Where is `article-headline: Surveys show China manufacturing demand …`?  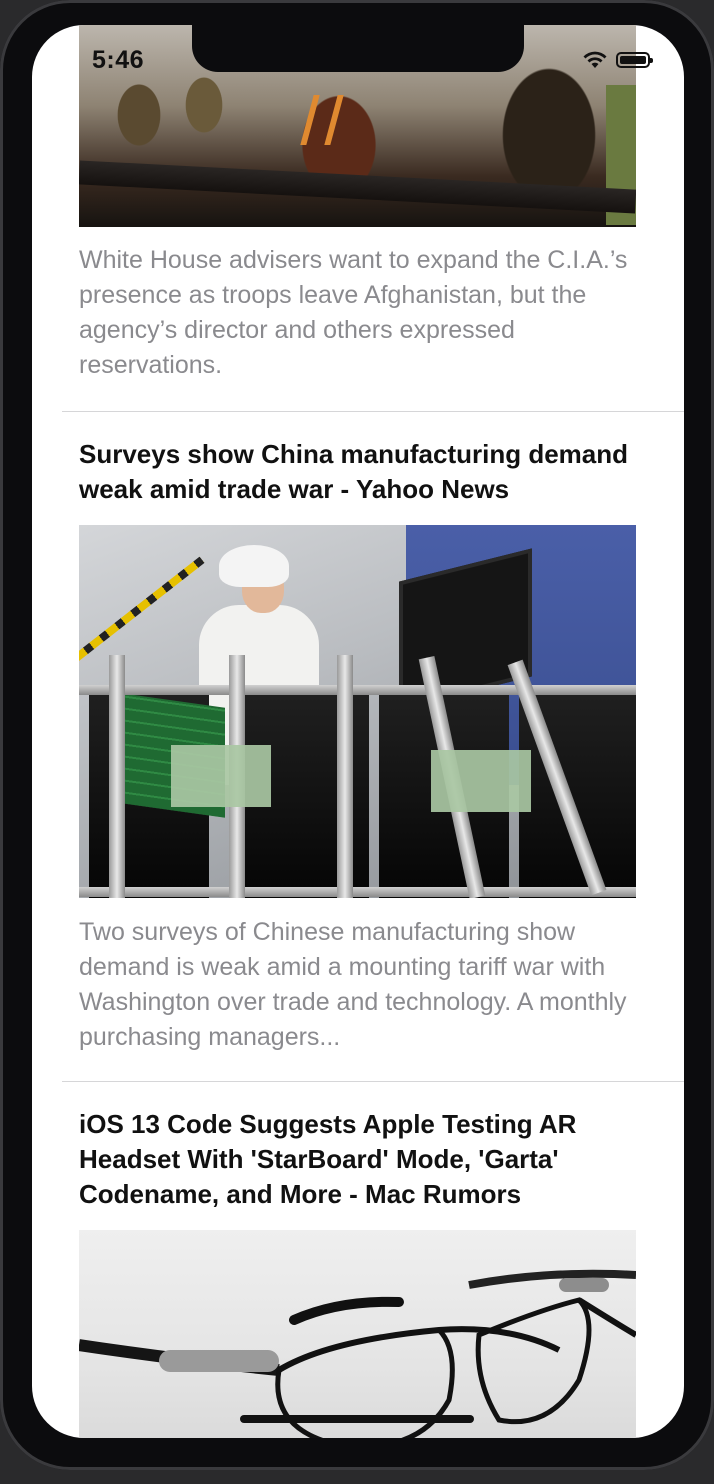 article-headline: Surveys show China manufacturing demand … is located at coordinates (357, 459).